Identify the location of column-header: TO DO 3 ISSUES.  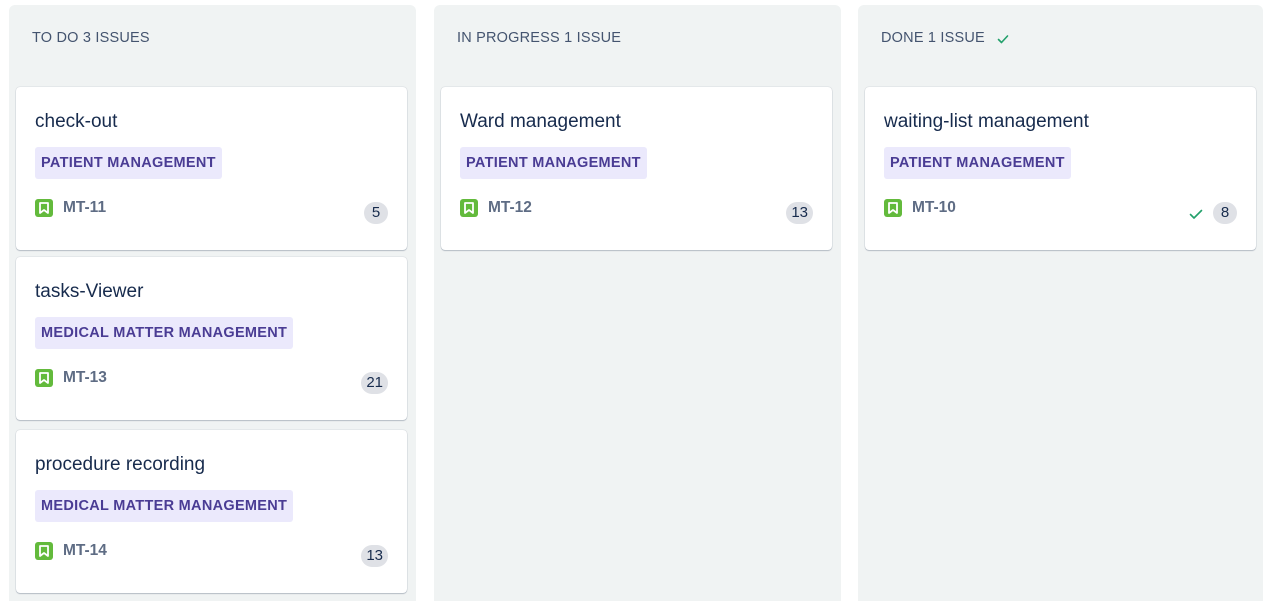
(91, 38).